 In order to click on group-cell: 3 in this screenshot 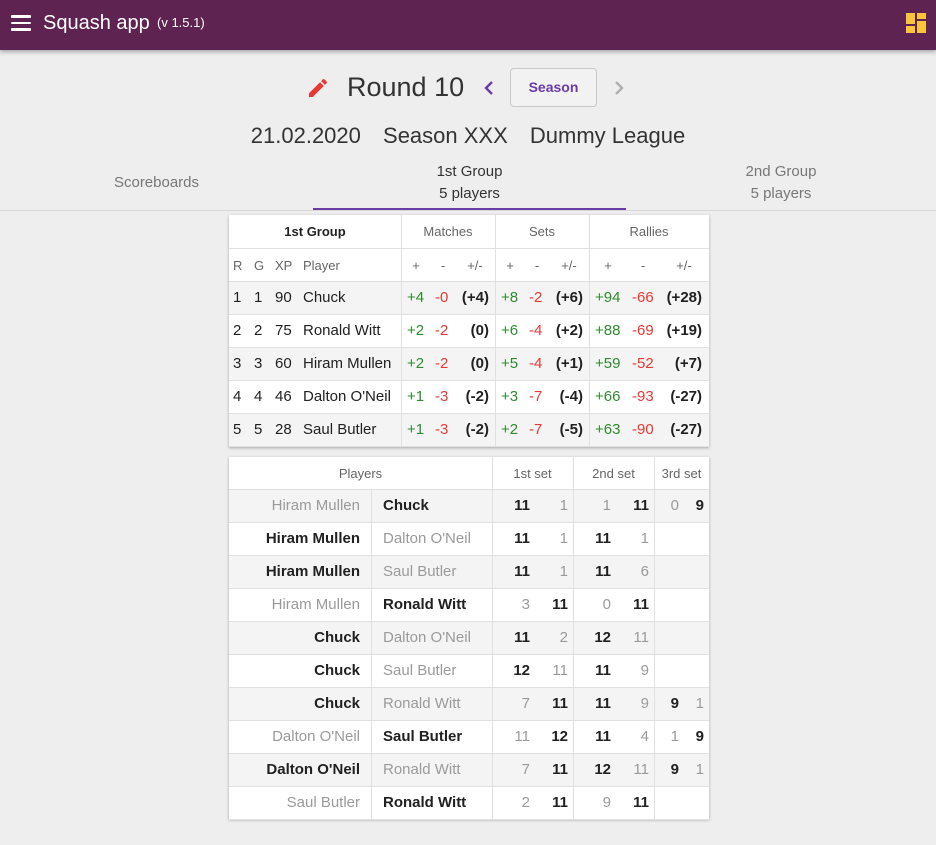, I will do `click(258, 363)`.